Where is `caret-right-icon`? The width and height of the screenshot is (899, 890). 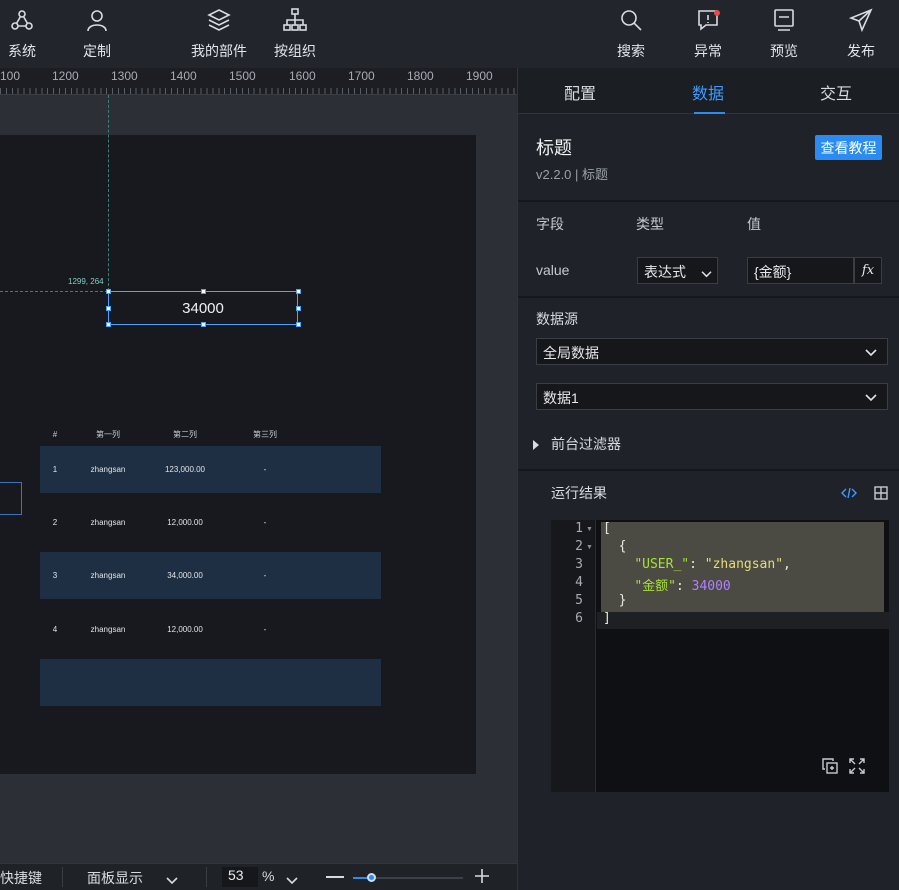
caret-right-icon is located at coordinates (536, 446).